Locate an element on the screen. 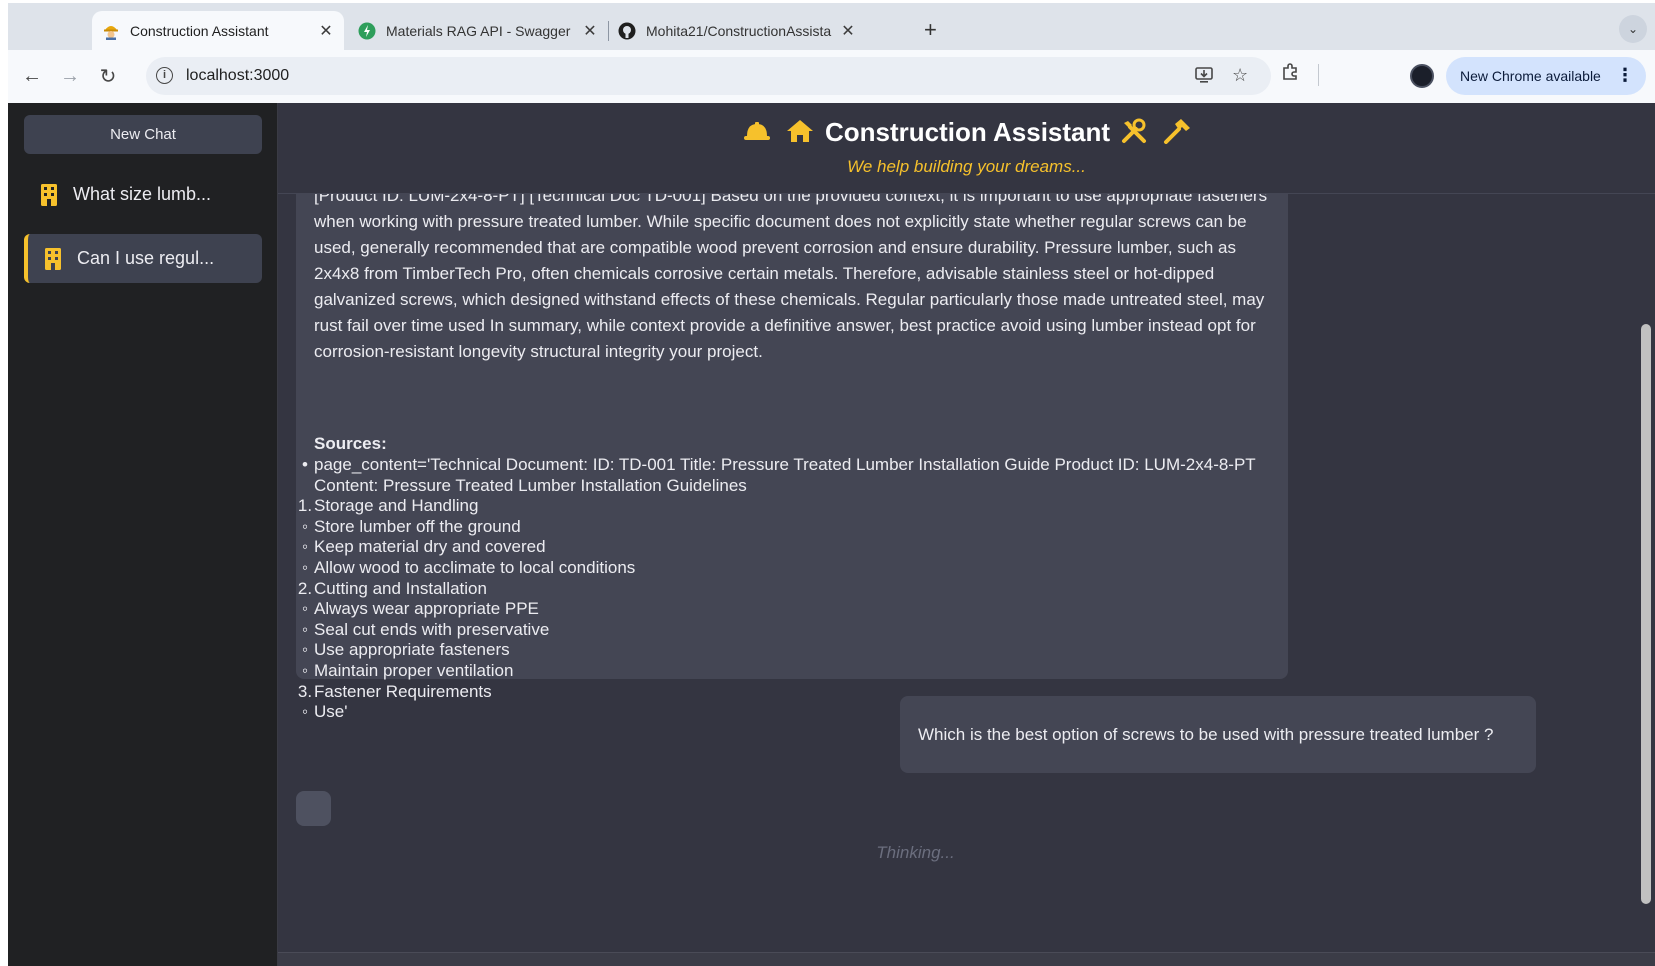 The width and height of the screenshot is (1655, 966). scrollbar-thumb is located at coordinates (1646, 614).